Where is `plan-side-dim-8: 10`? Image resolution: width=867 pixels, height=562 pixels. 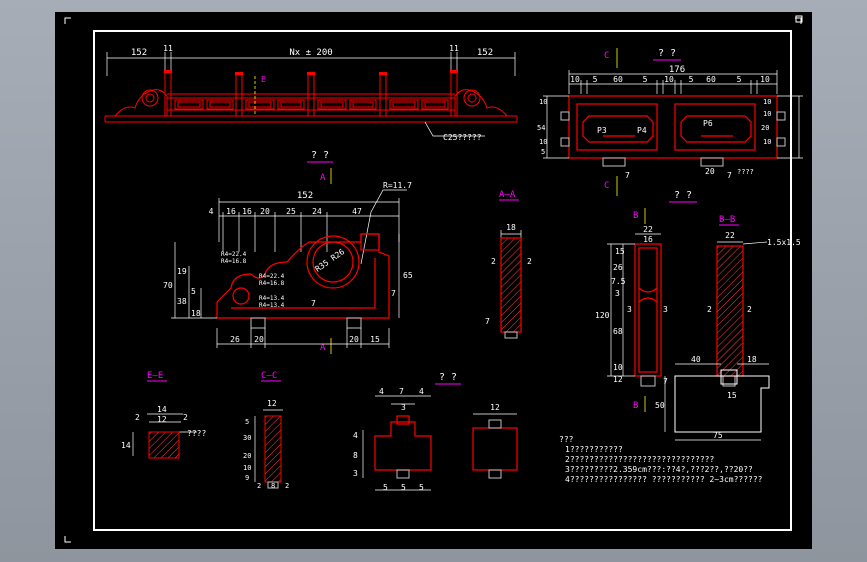 plan-side-dim-8: 10 is located at coordinates (767, 142).